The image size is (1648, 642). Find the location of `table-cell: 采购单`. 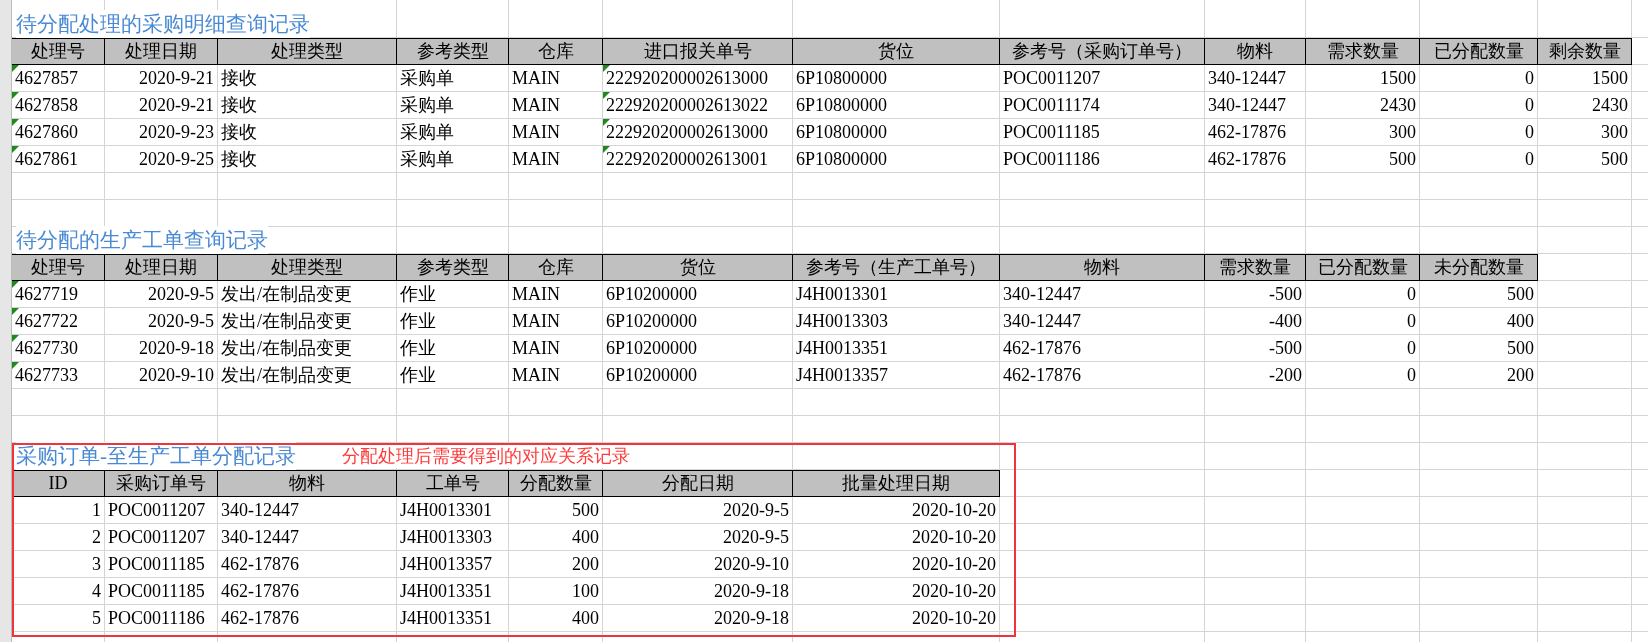

table-cell: 采购单 is located at coordinates (453, 132).